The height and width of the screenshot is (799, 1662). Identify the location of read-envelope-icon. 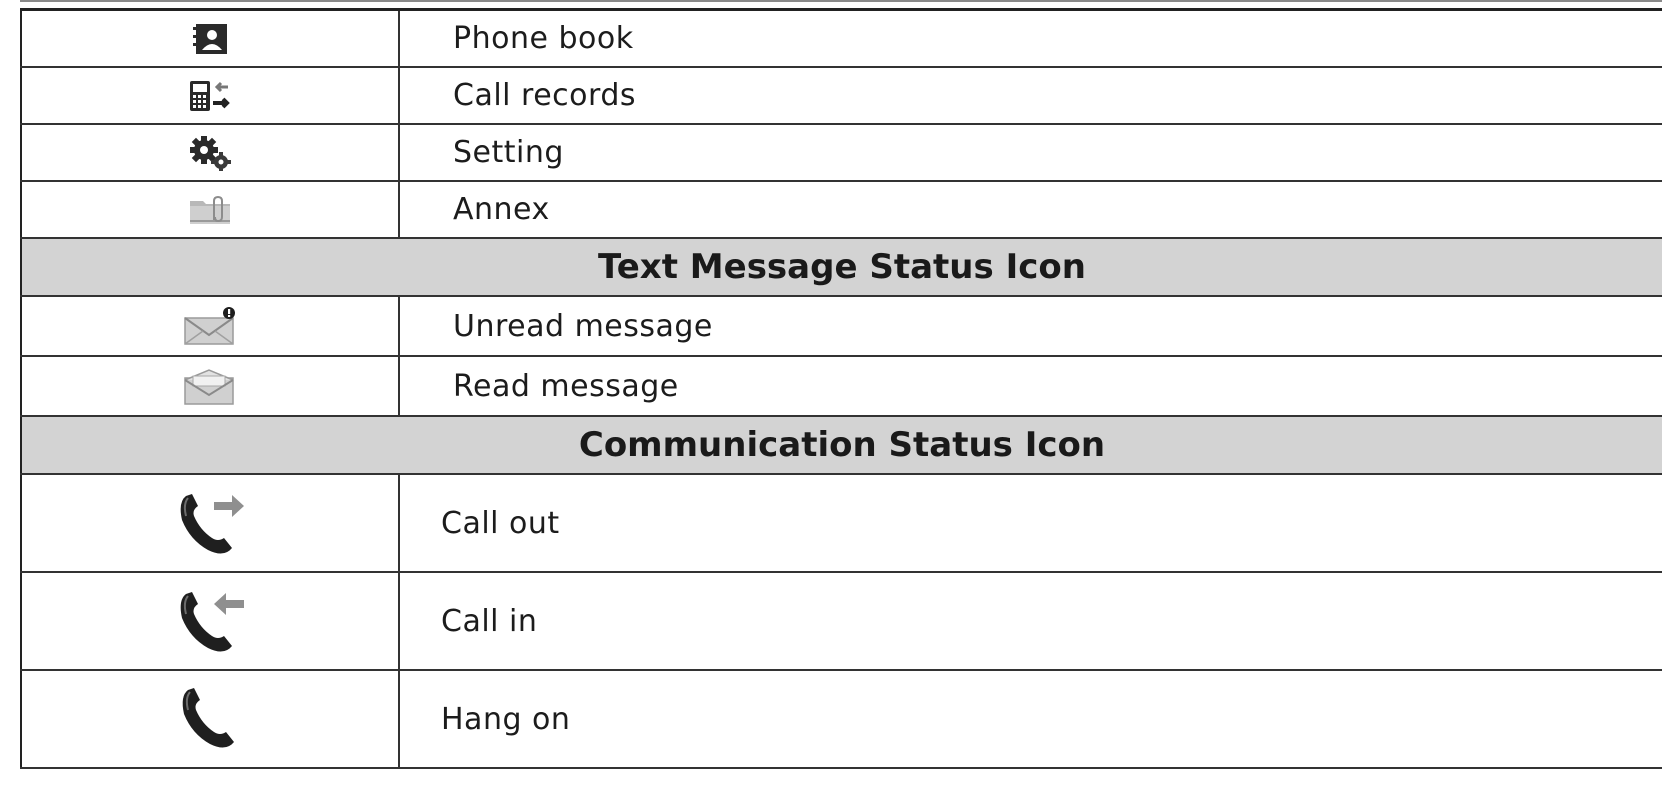
(210, 386).